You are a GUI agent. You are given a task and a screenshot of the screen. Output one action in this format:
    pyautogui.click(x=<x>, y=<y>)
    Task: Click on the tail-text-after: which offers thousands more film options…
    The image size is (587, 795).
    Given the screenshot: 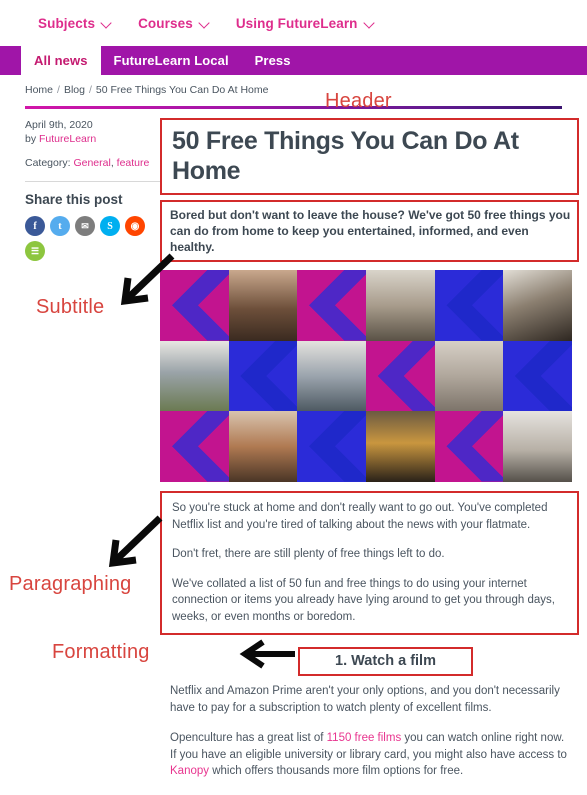 What is the action you would take?
    pyautogui.click(x=336, y=771)
    